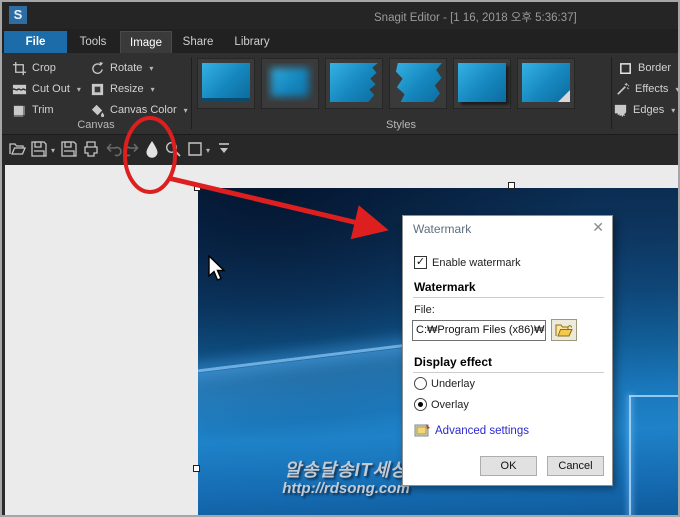 This screenshot has width=680, height=517. I want to click on advanced-settings-icon, so click(422, 430).